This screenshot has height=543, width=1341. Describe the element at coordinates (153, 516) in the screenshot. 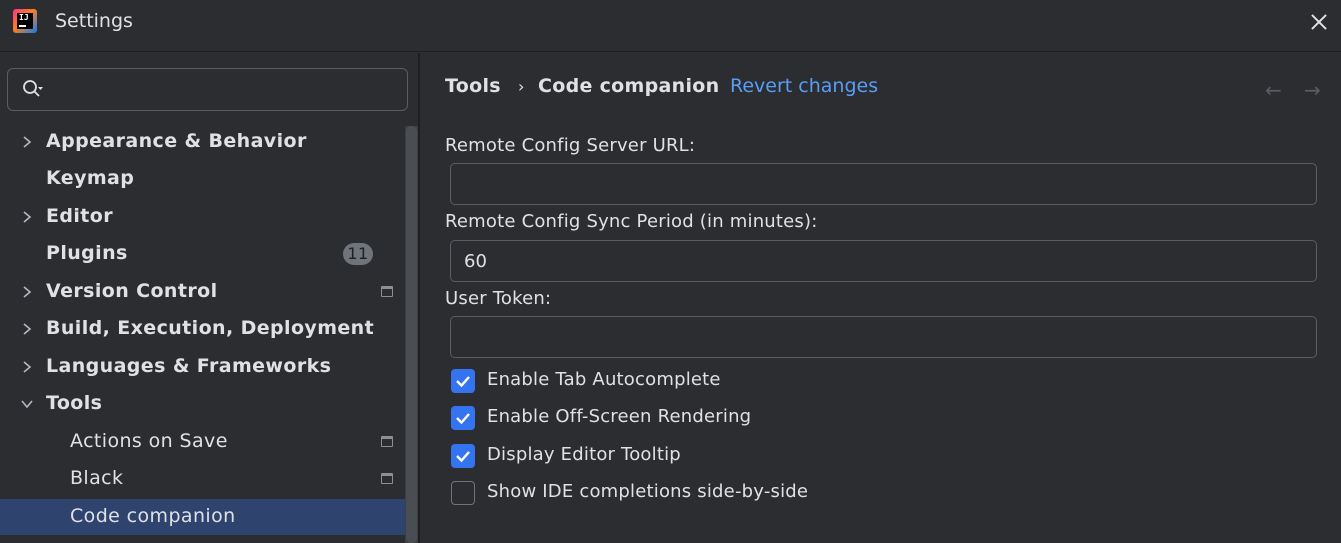

I see `sidebar-item-label: Code companion` at that location.